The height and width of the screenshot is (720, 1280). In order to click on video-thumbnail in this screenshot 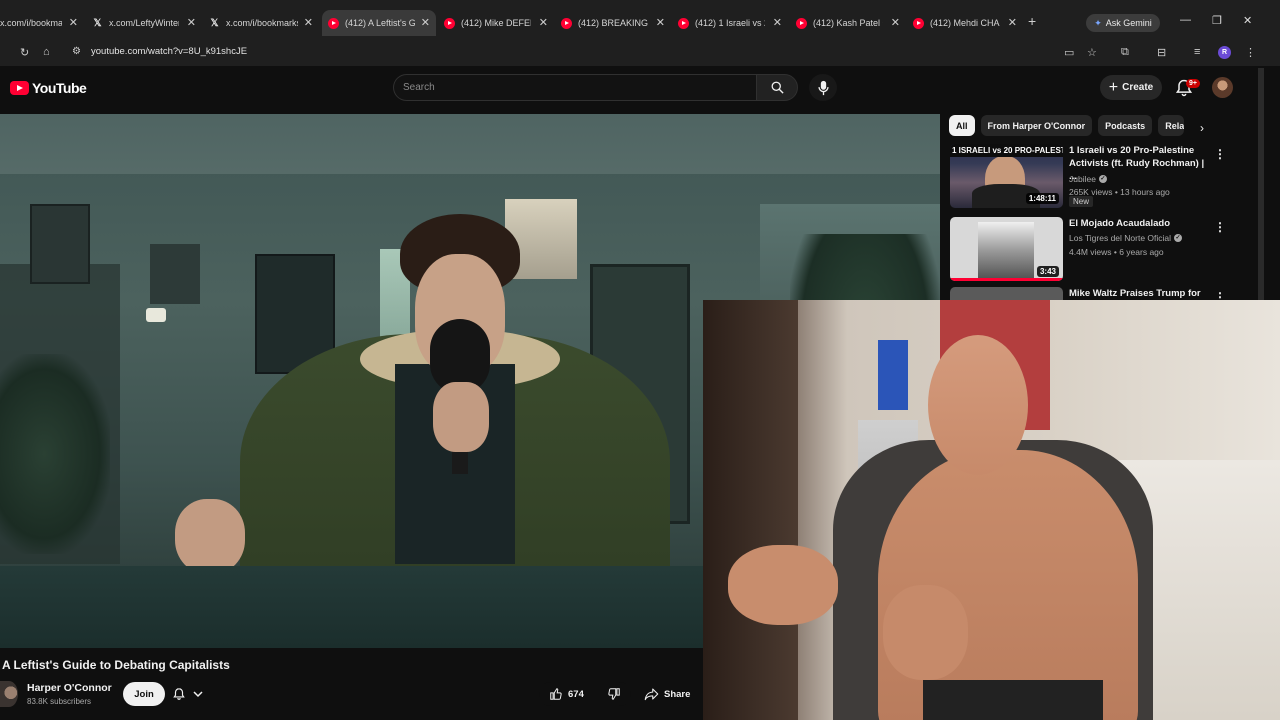, I will do `click(1006, 293)`.